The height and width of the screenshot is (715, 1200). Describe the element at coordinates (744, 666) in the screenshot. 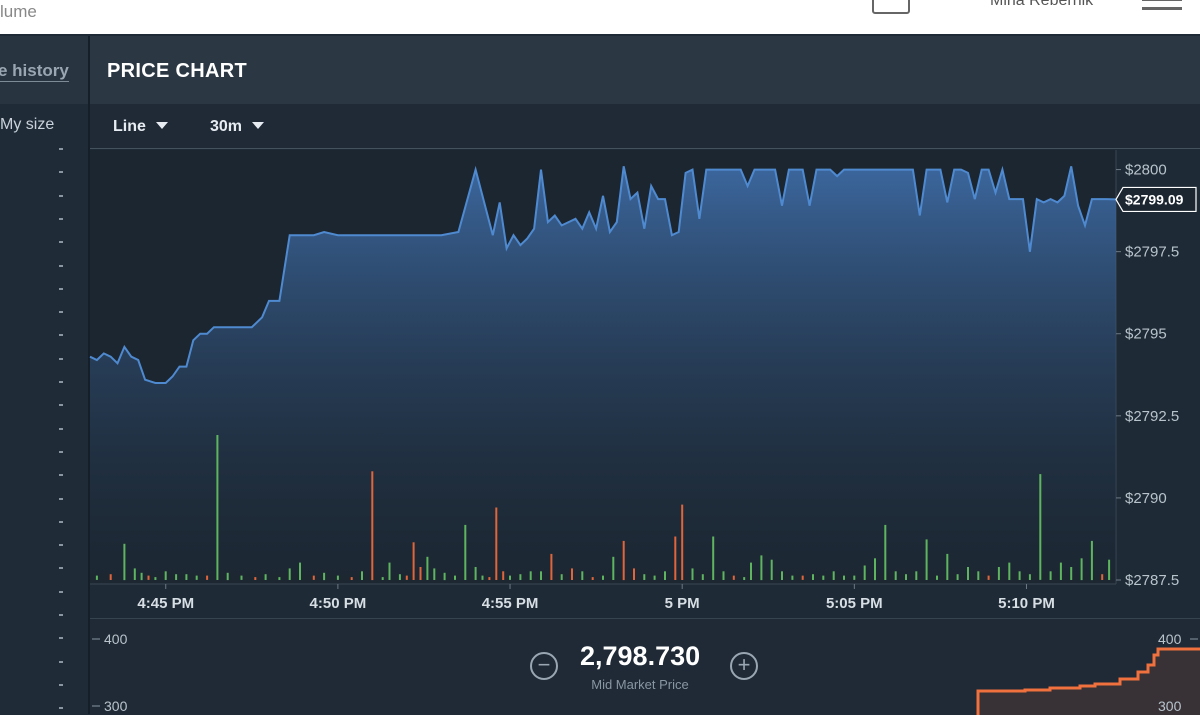

I see `zoom-in-button: +` at that location.